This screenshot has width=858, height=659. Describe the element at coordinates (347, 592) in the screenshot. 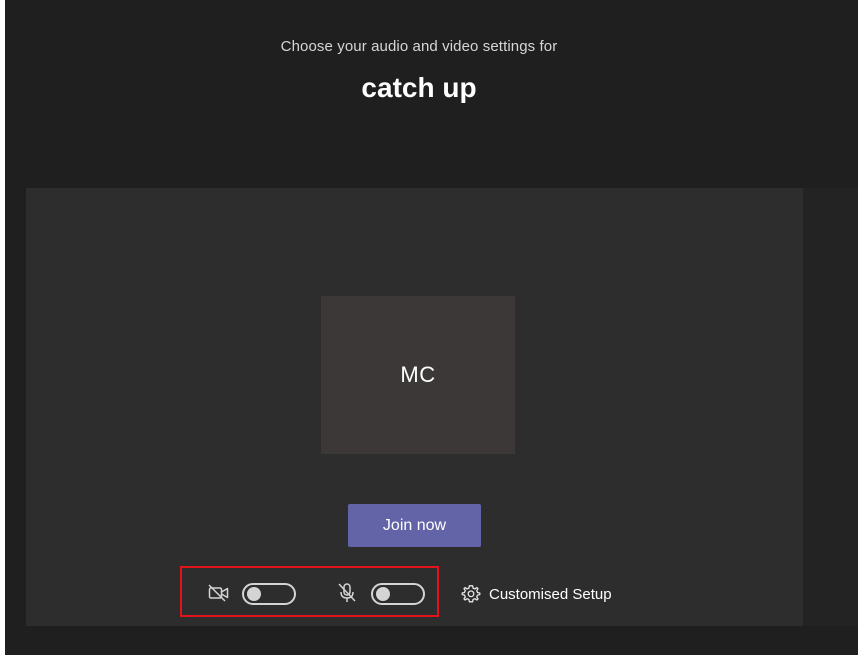

I see `mic-off-icon` at that location.